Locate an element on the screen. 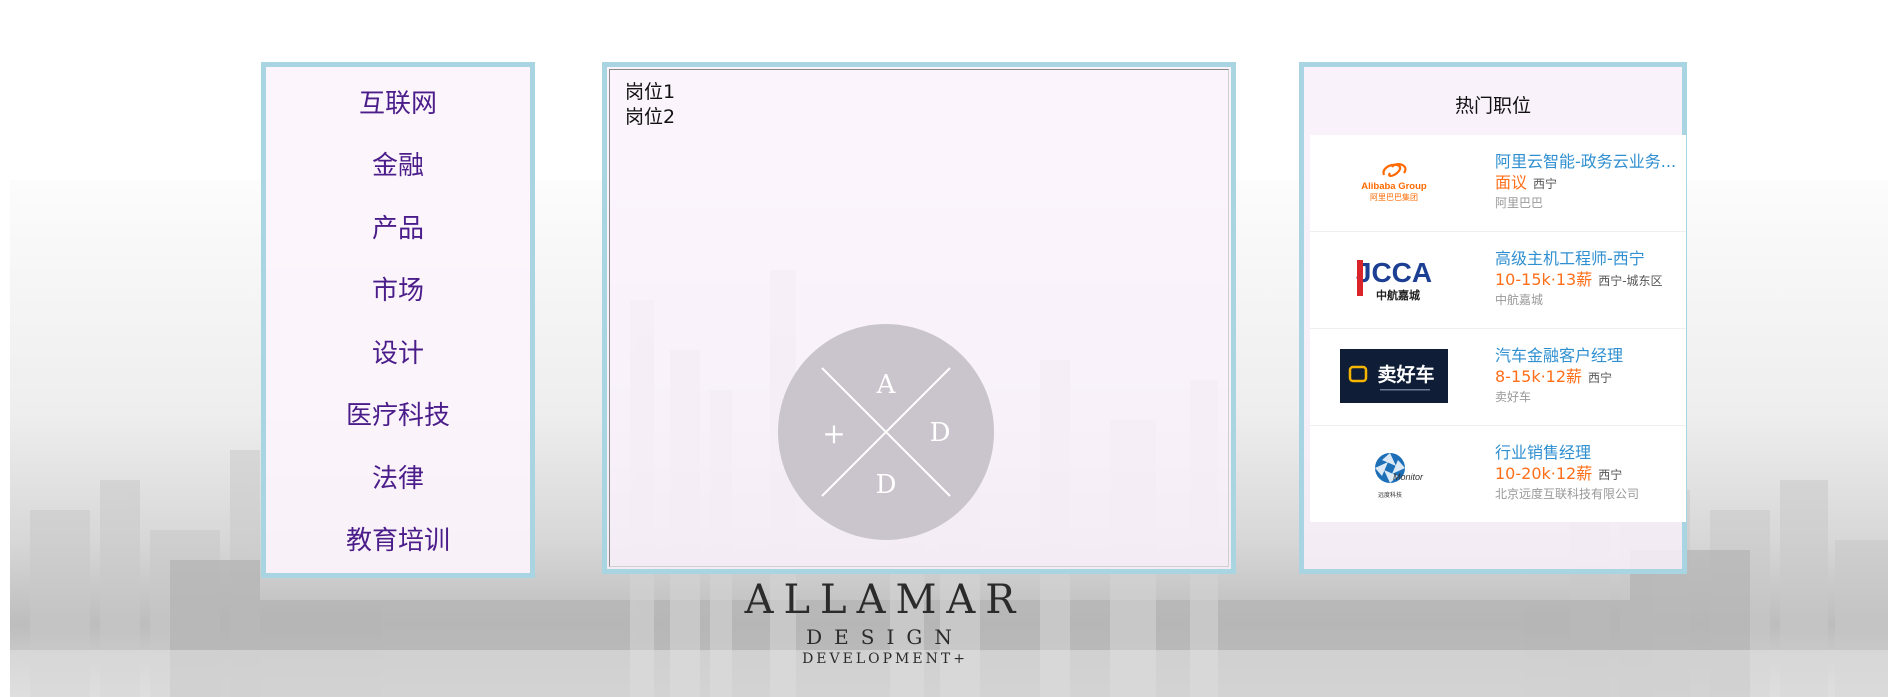  job-company: 卖好车 is located at coordinates (1513, 397).